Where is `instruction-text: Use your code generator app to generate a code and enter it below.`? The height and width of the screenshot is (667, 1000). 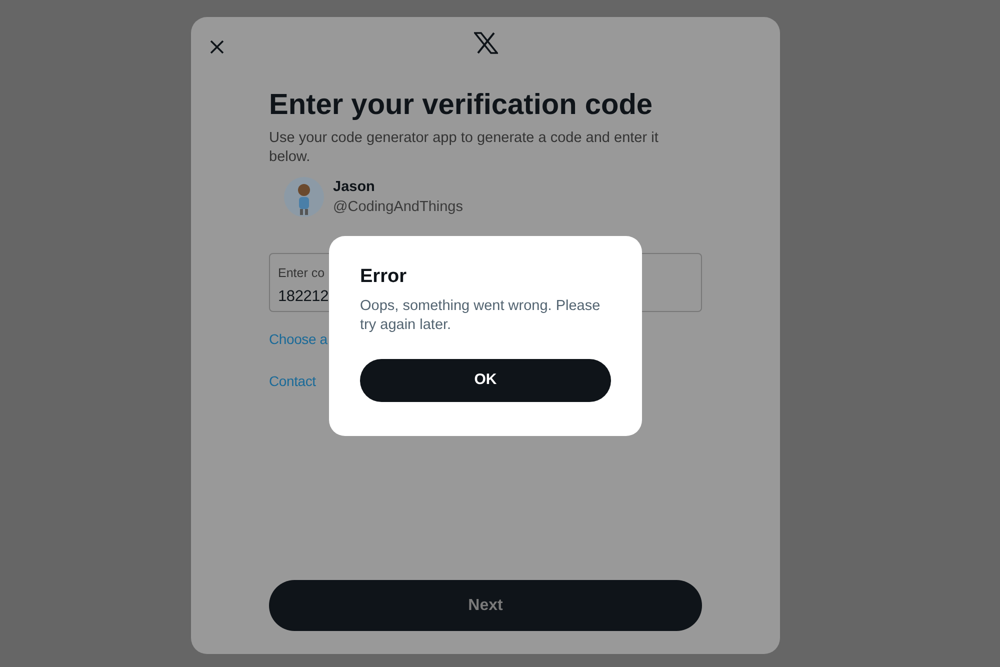 instruction-text: Use your code generator app to generate a code and enter it below. is located at coordinates (464, 148).